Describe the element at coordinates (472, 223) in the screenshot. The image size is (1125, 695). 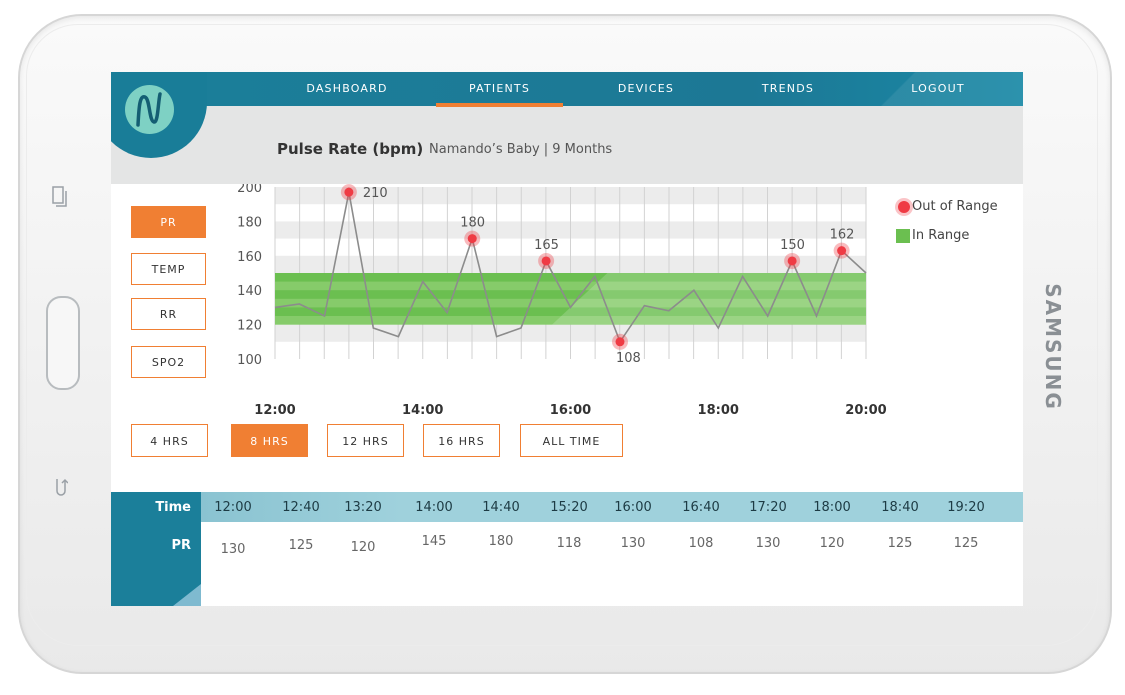
I see `point-value-label: 180` at that location.